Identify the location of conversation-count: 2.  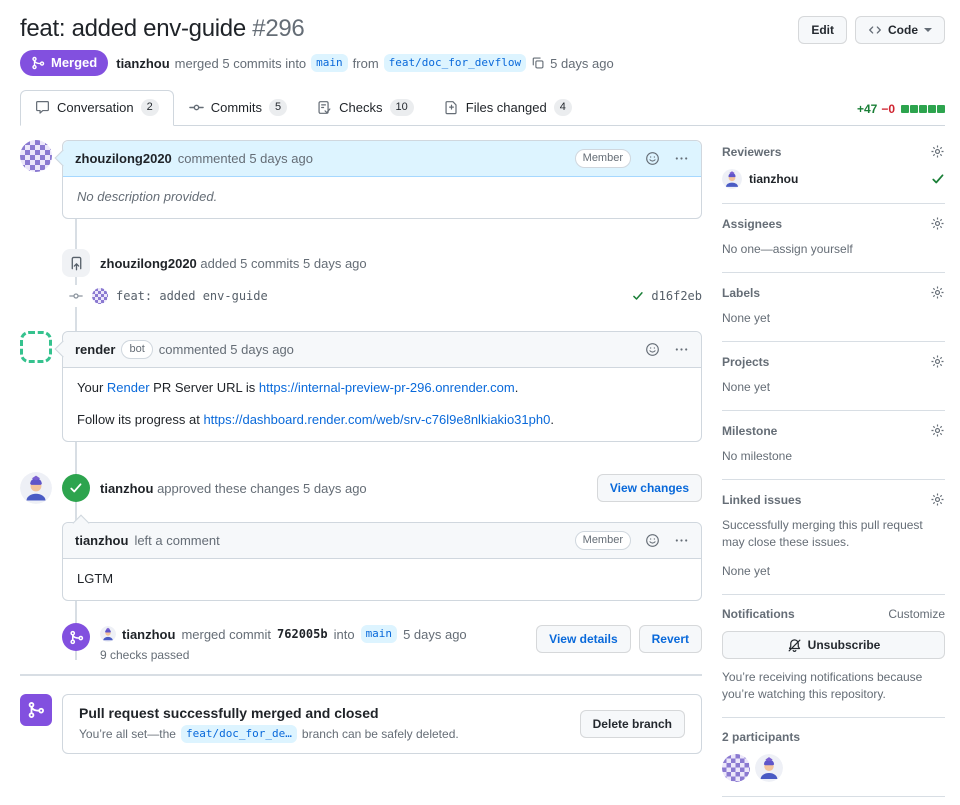
(149, 107).